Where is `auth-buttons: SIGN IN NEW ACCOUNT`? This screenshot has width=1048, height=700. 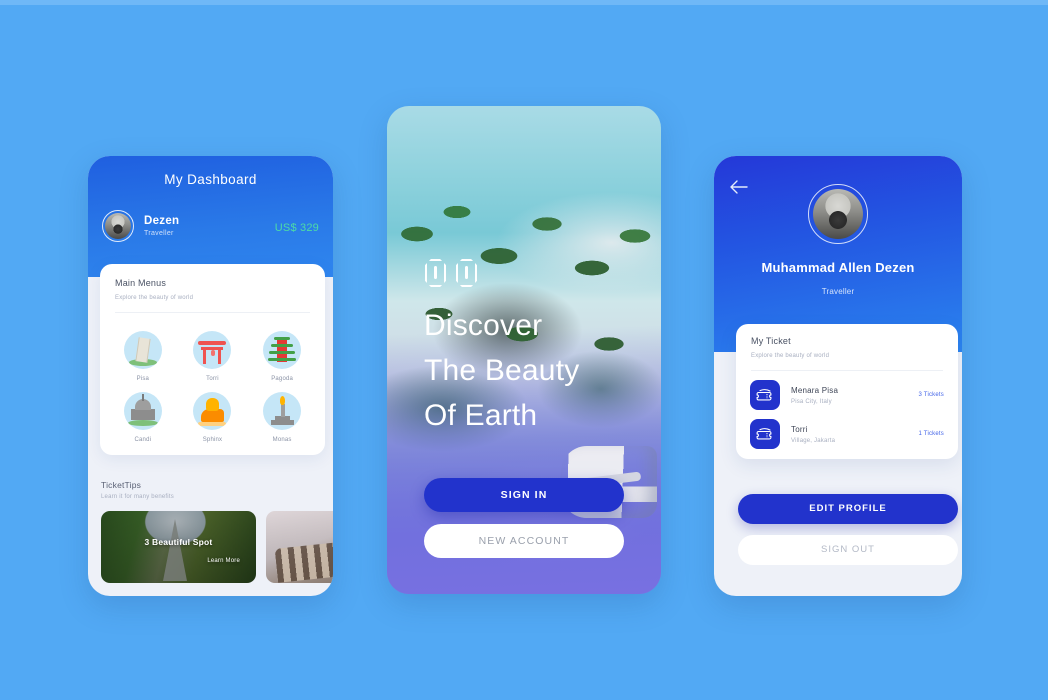 auth-buttons: SIGN IN NEW ACCOUNT is located at coordinates (524, 518).